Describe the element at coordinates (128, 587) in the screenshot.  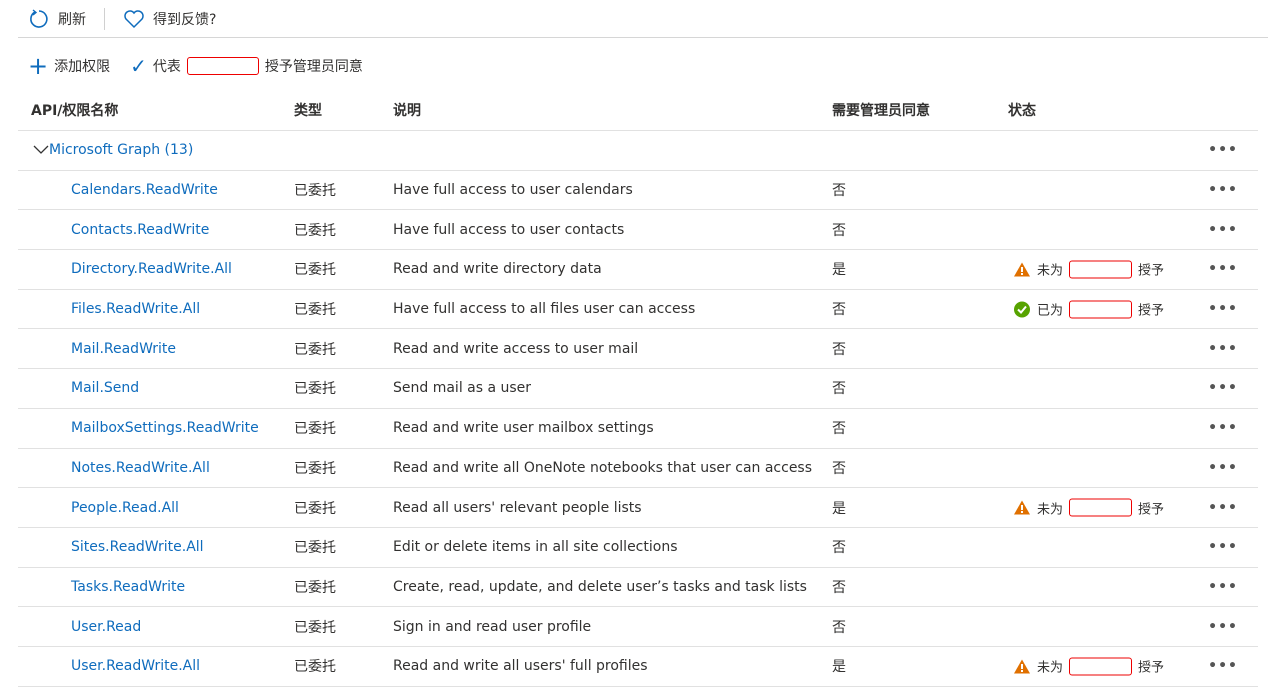
I see `permission-link: Tasks.ReadWrite` at that location.